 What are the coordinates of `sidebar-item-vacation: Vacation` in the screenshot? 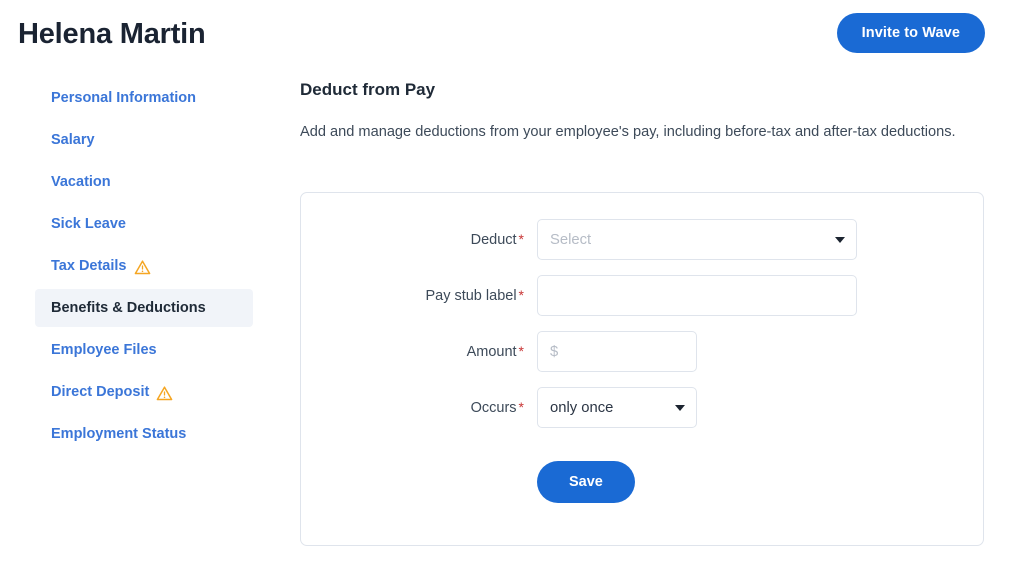 It's located at (144, 182).